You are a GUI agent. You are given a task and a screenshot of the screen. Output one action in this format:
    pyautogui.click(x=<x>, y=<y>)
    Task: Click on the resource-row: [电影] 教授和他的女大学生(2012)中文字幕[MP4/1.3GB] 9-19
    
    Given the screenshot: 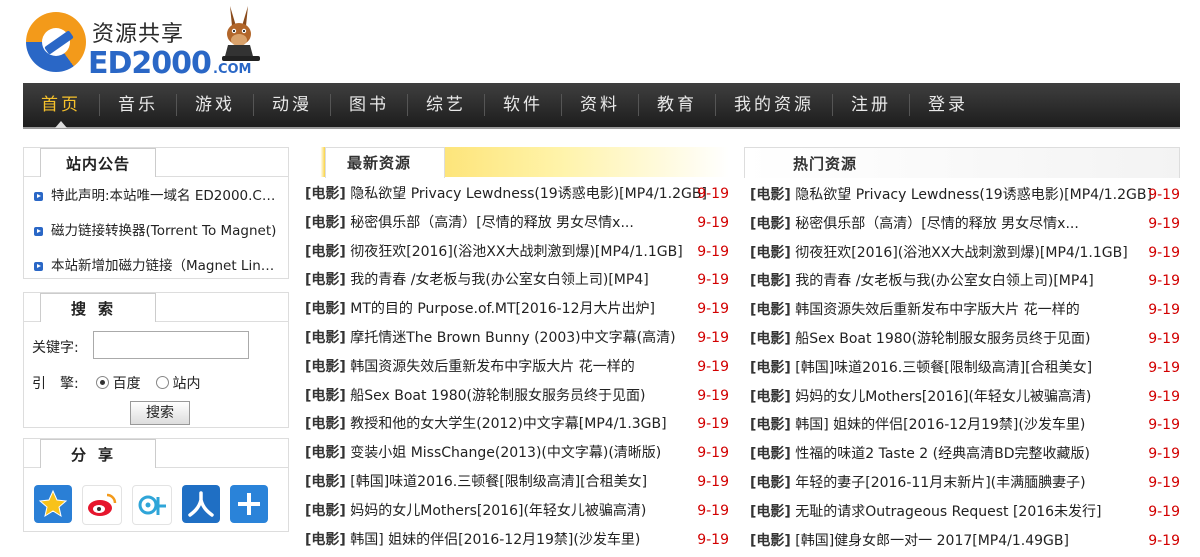 What is the action you would take?
    pyautogui.click(x=517, y=424)
    